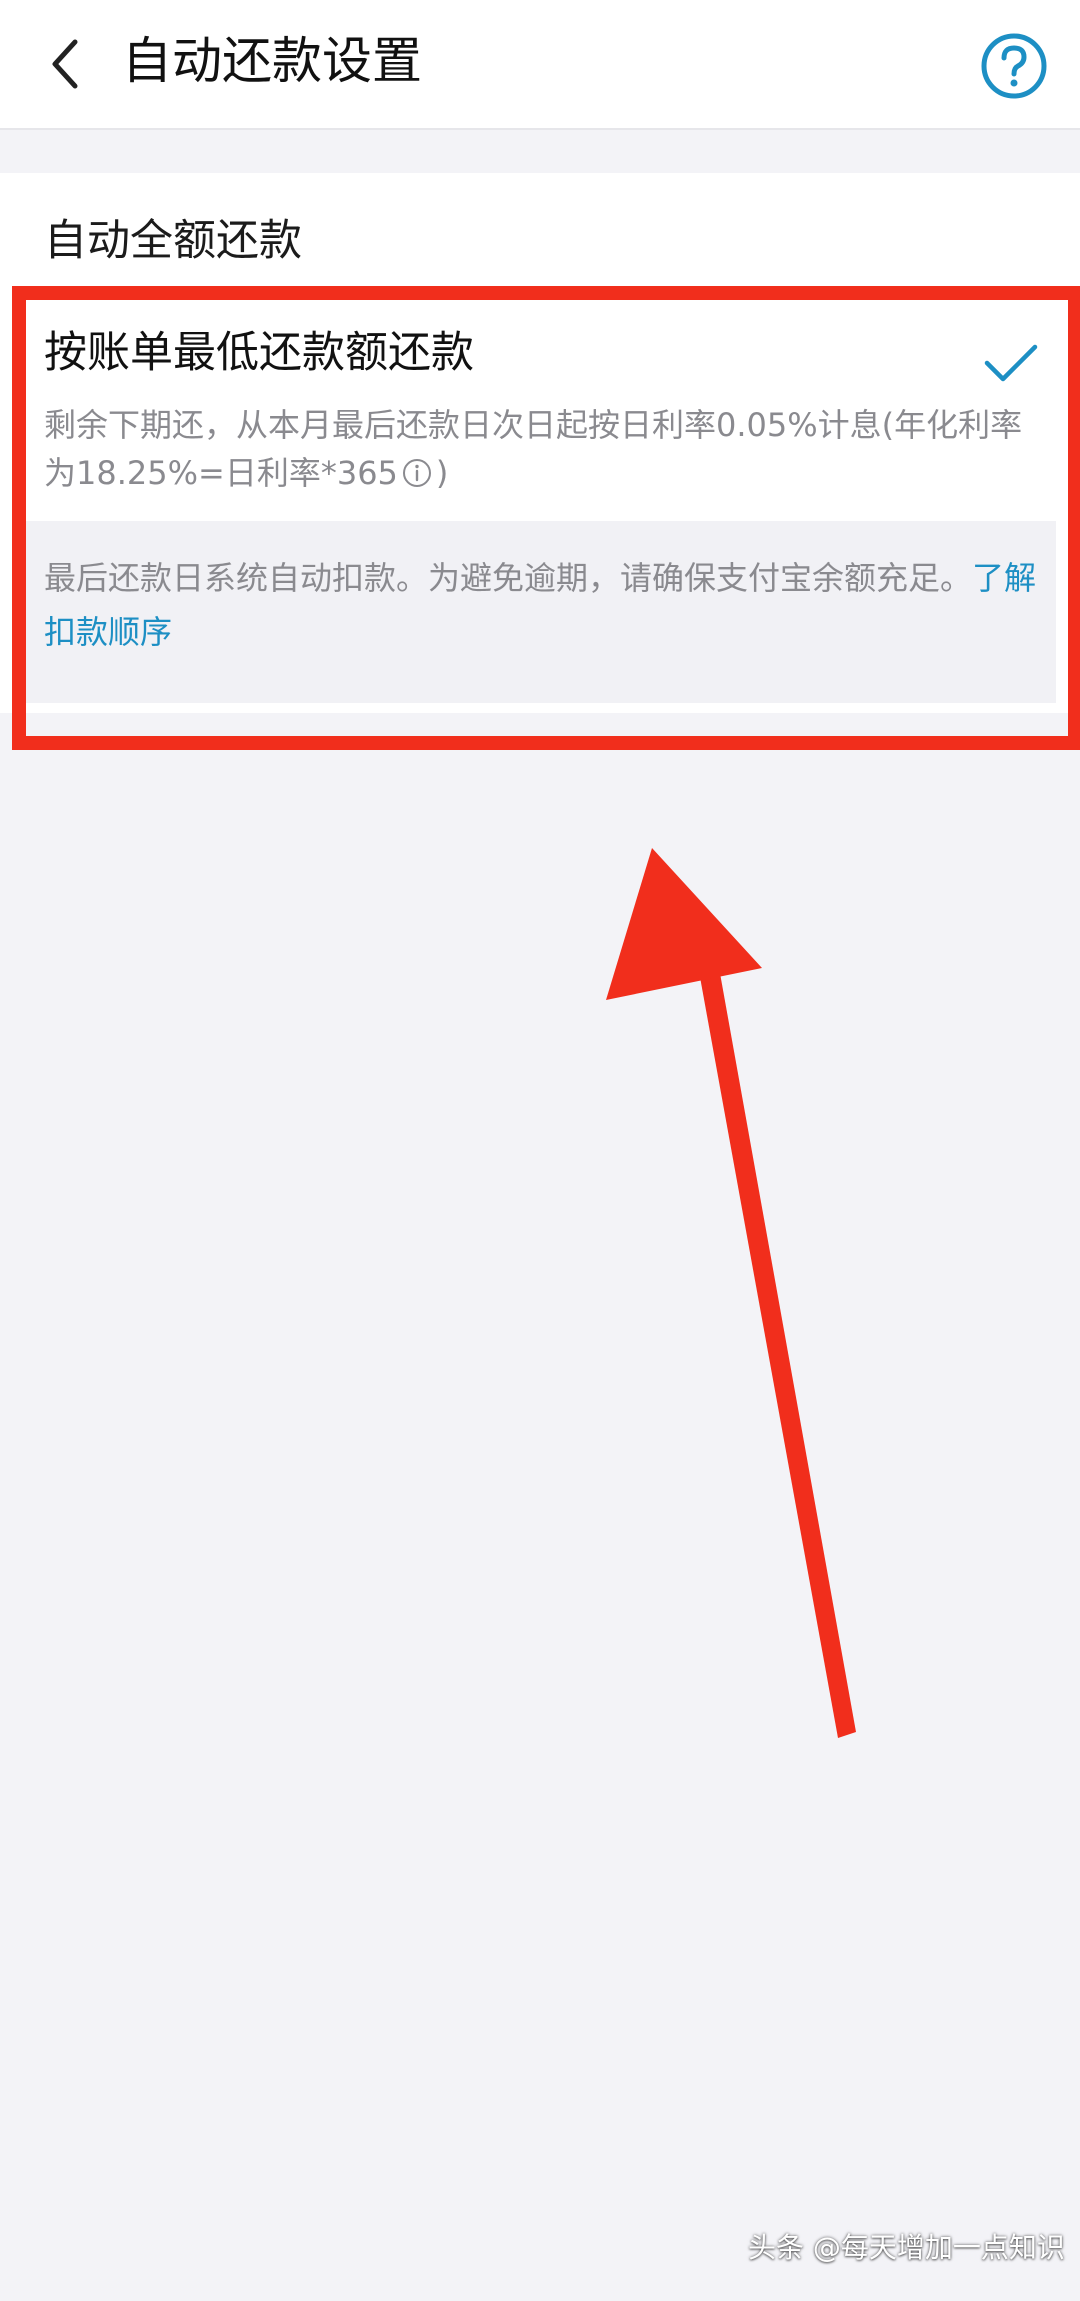  What do you see at coordinates (544, 605) in the screenshot?
I see `notice-text: 最后还款日系统自动扣款。为避免逾期，请确保支付宝余额充足。了解扣款顺序` at bounding box center [544, 605].